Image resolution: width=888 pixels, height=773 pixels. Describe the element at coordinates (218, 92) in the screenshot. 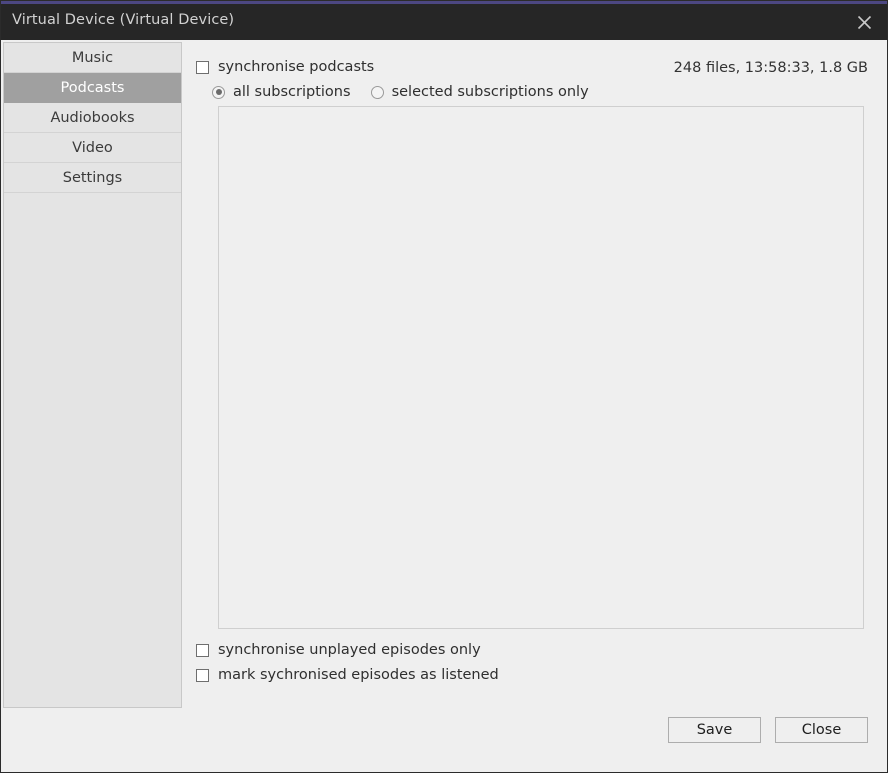

I see `radio-all-subscriptions` at that location.